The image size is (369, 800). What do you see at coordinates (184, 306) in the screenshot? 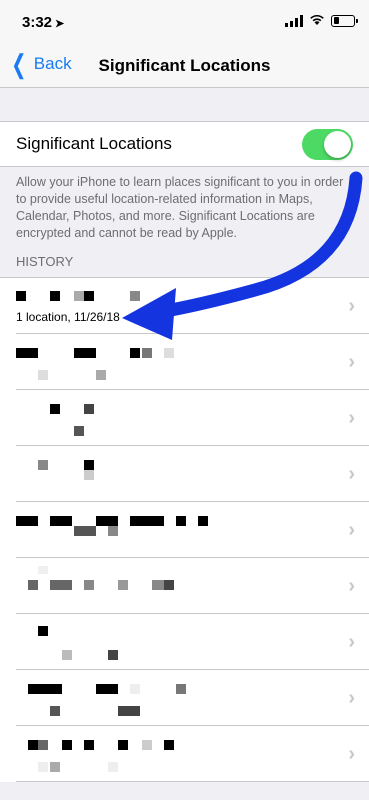
I see `list-item: 1 location, 11/26/18 ›` at bounding box center [184, 306].